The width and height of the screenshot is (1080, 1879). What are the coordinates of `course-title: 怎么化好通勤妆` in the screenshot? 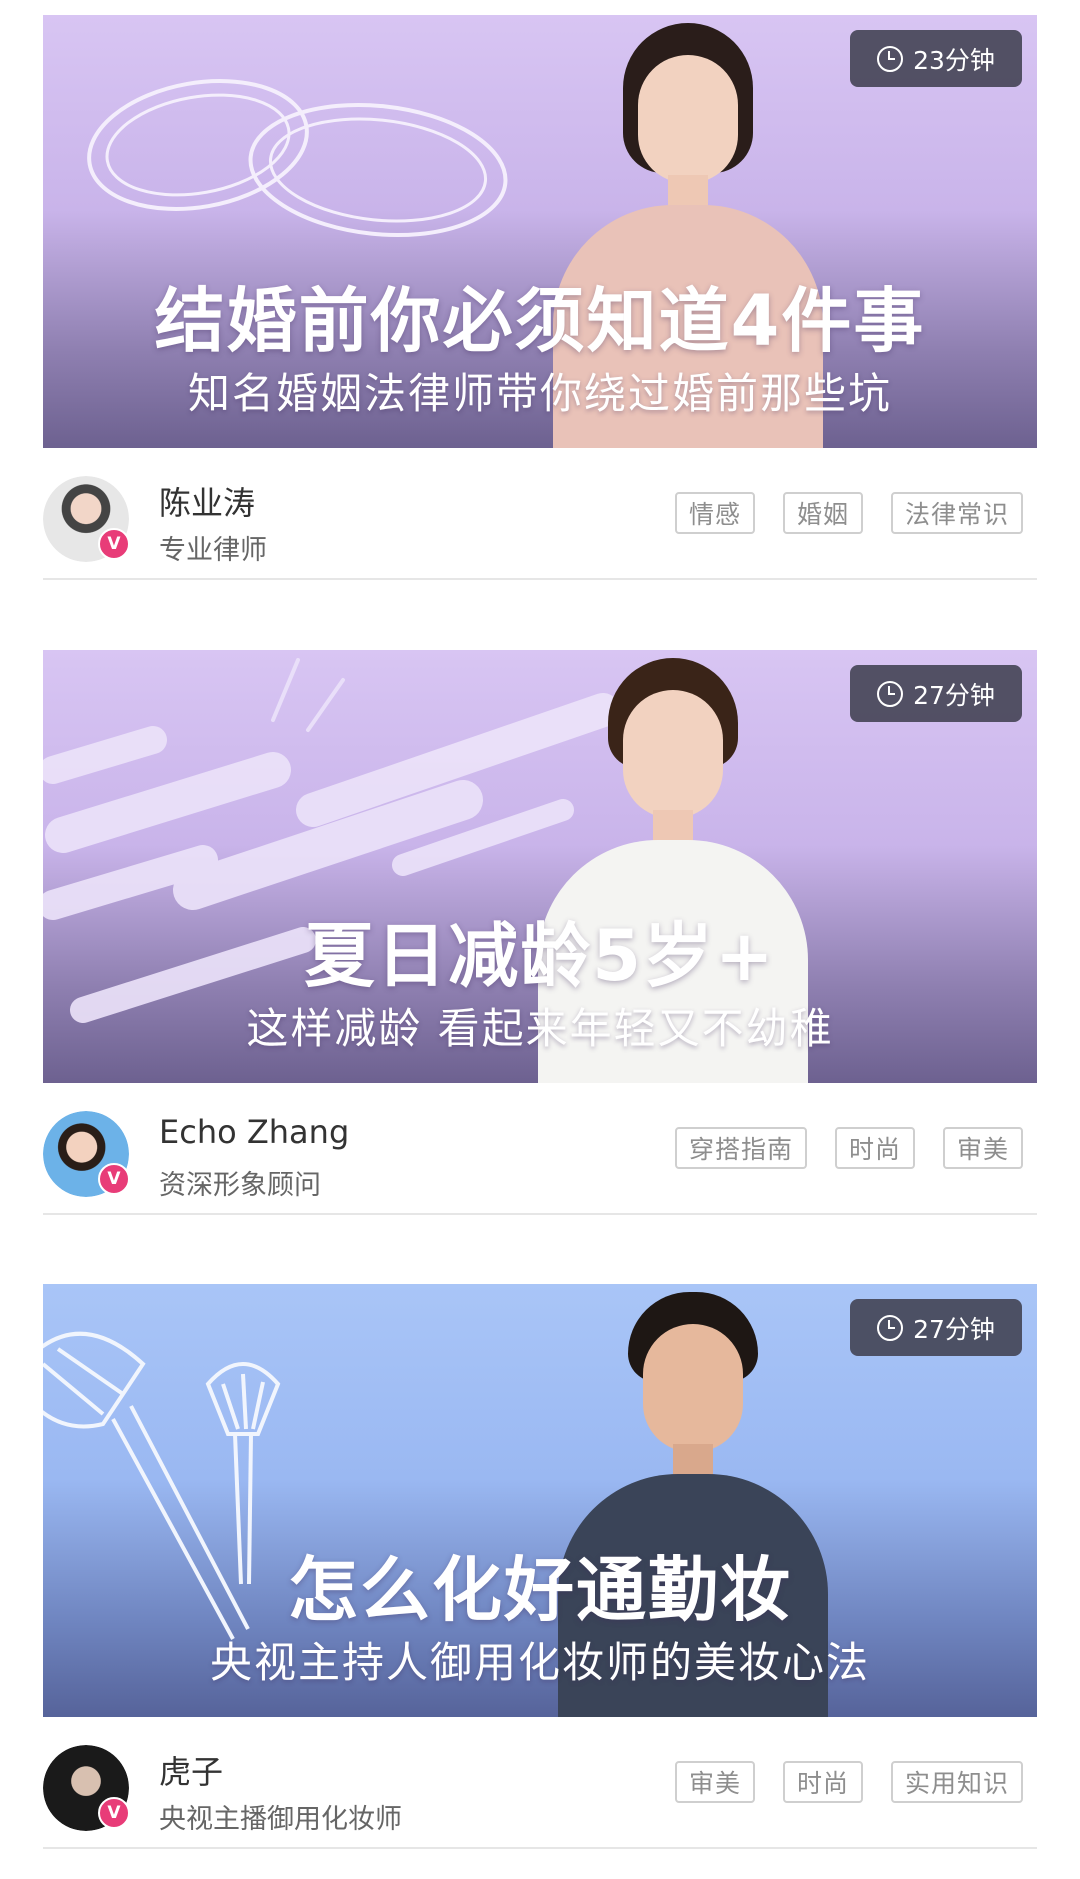 It's located at (540, 1590).